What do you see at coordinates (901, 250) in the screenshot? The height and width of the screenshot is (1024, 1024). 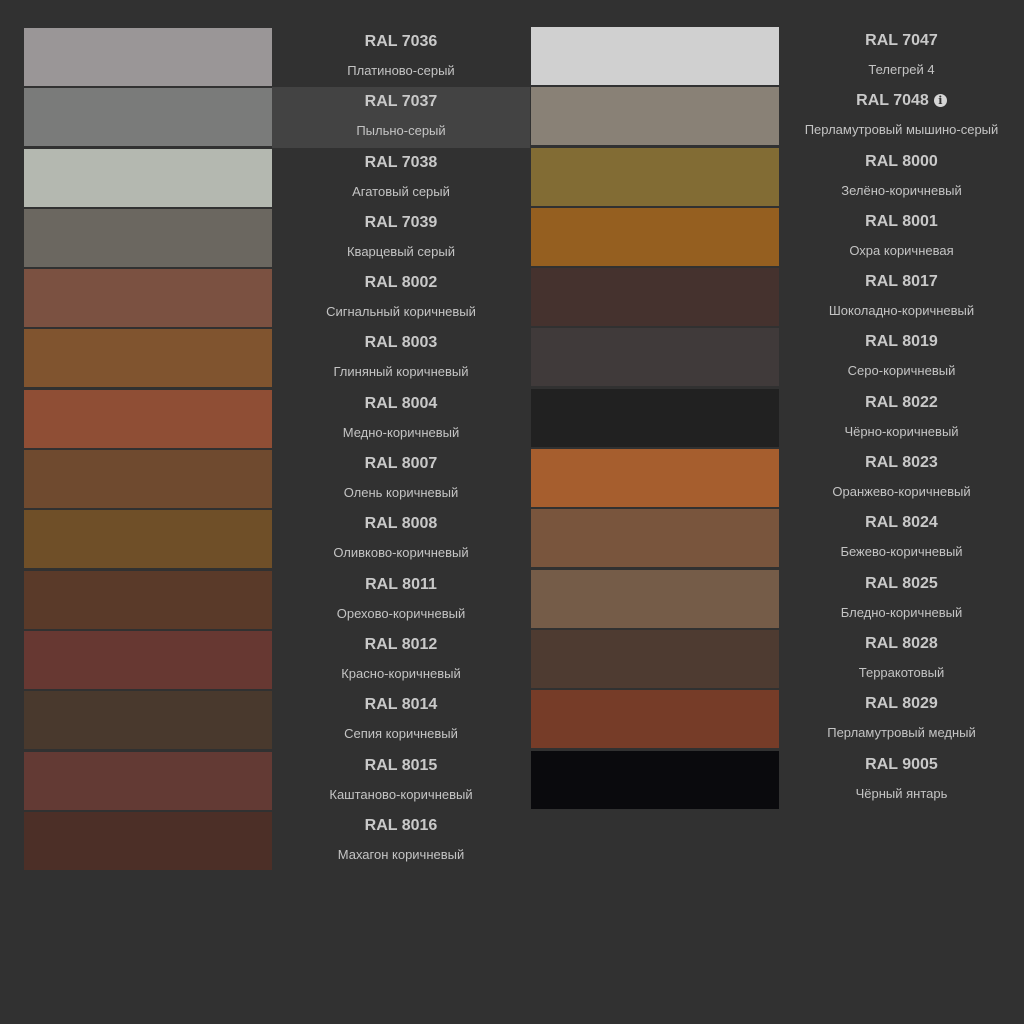 I see `color-name: Охра коричневая` at bounding box center [901, 250].